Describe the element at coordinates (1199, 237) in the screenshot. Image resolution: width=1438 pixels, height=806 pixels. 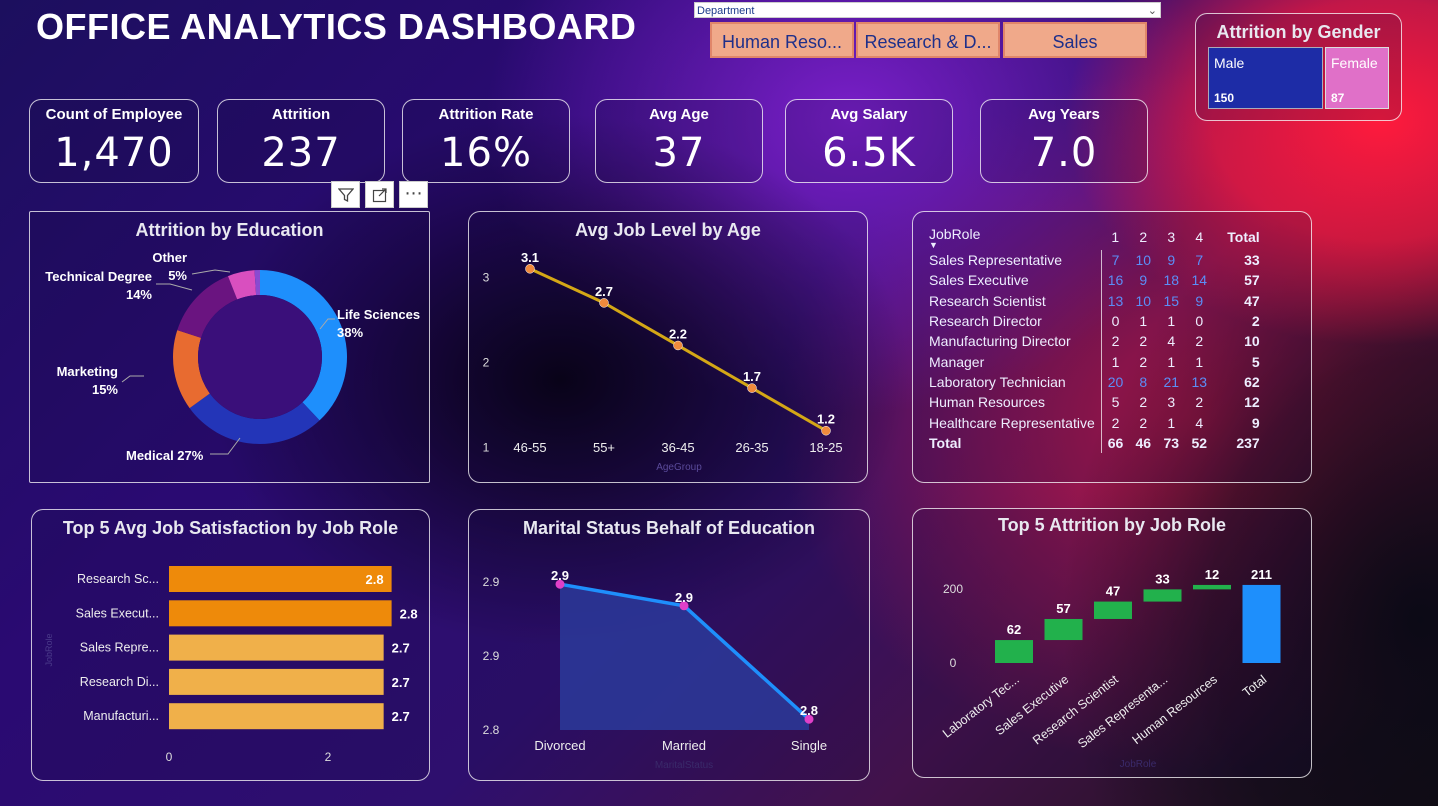
I see `column-header-4: 4` at that location.